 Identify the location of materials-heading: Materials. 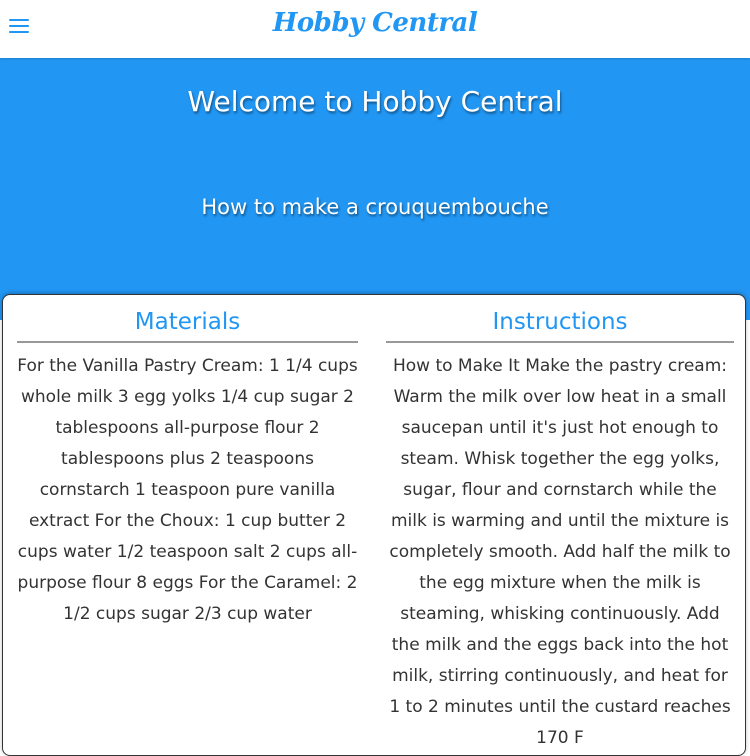
(187, 324).